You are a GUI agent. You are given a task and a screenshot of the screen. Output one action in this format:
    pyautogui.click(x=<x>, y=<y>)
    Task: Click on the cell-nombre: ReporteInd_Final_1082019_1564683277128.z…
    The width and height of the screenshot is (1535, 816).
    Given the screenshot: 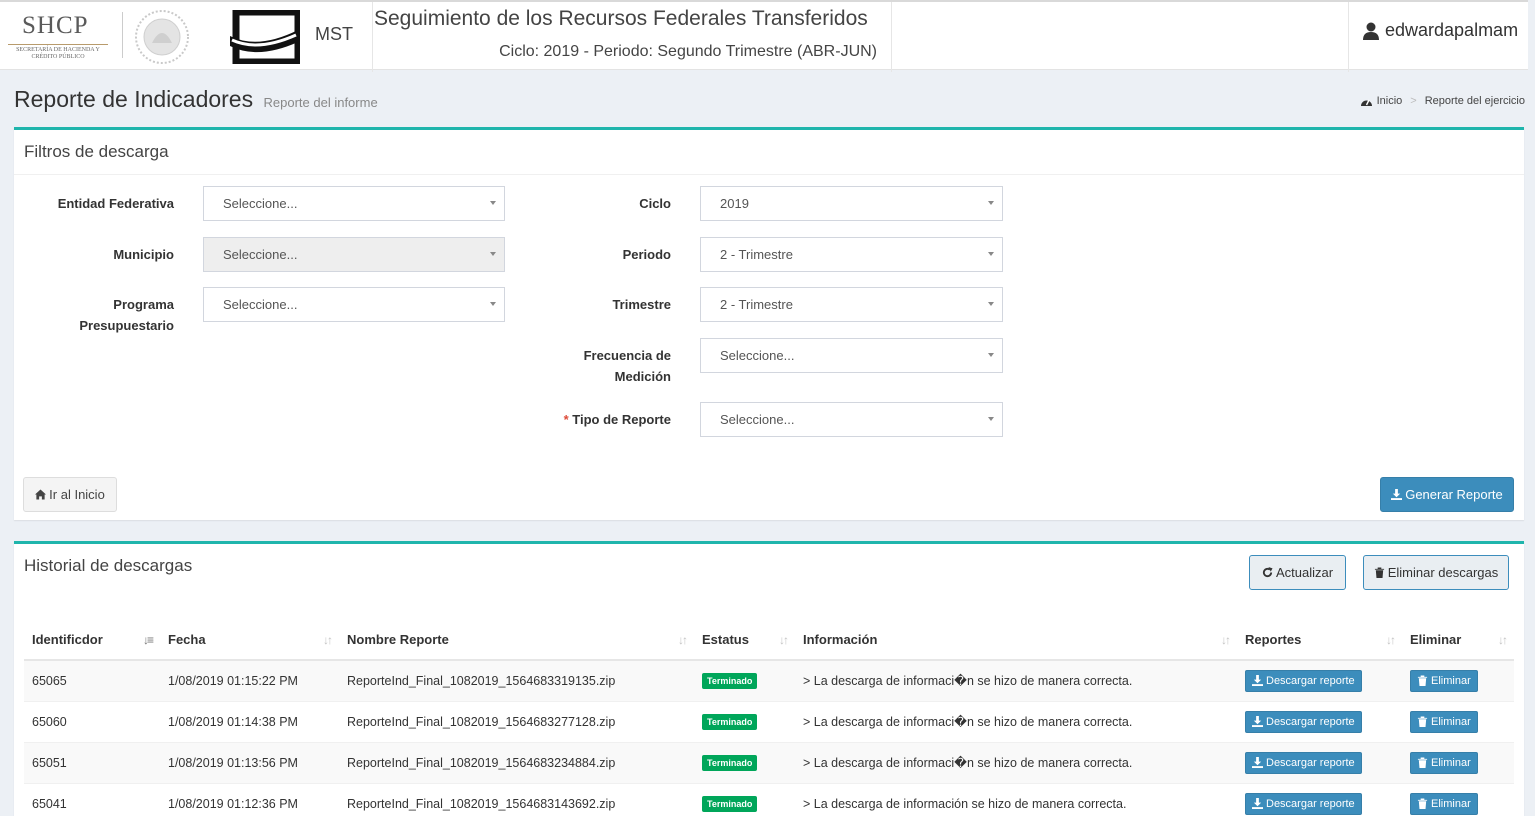 What is the action you would take?
    pyautogui.click(x=516, y=721)
    